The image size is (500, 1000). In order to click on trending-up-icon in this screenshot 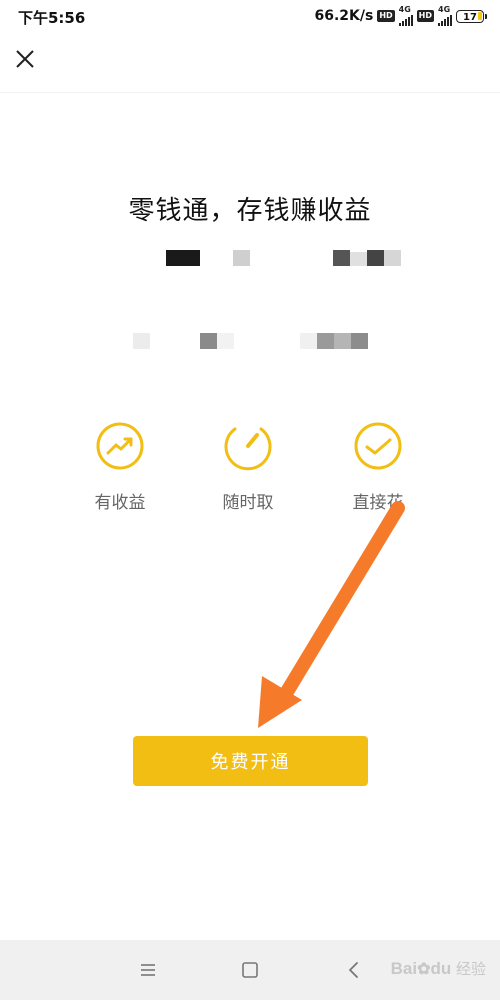, I will do `click(120, 446)`.